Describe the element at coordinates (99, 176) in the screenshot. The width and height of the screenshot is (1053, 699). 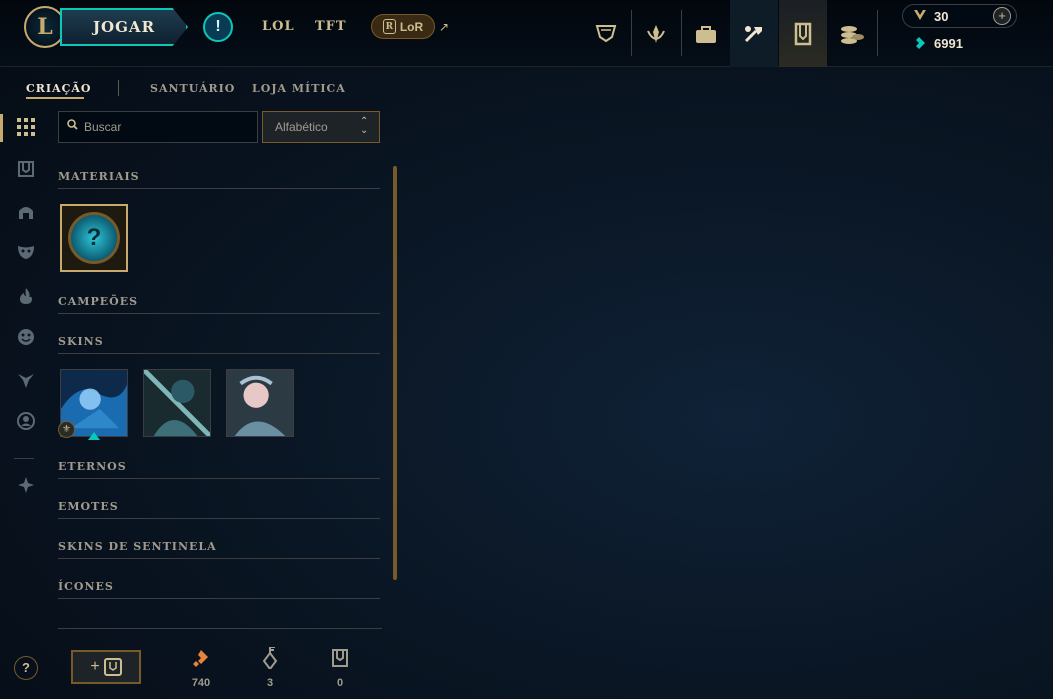
I see `section-materiais: MATERIAIS` at that location.